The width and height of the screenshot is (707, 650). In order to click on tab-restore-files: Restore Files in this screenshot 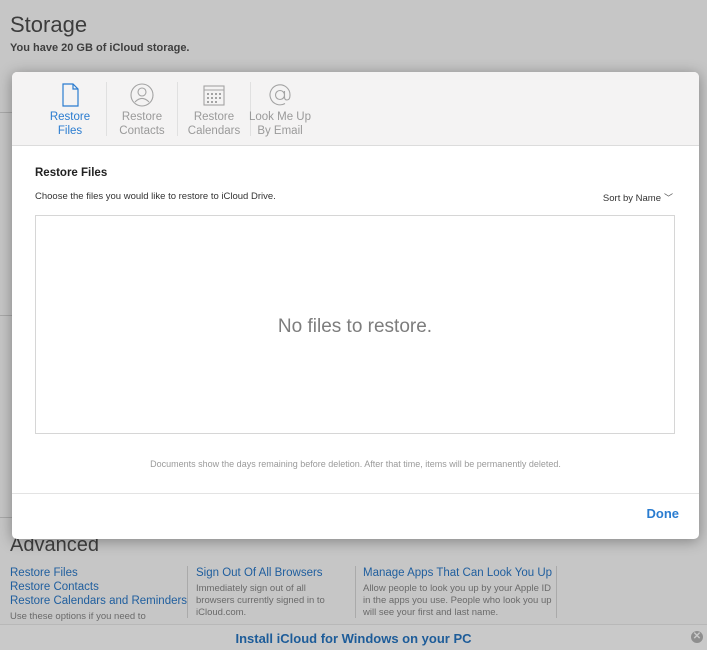, I will do `click(70, 109)`.